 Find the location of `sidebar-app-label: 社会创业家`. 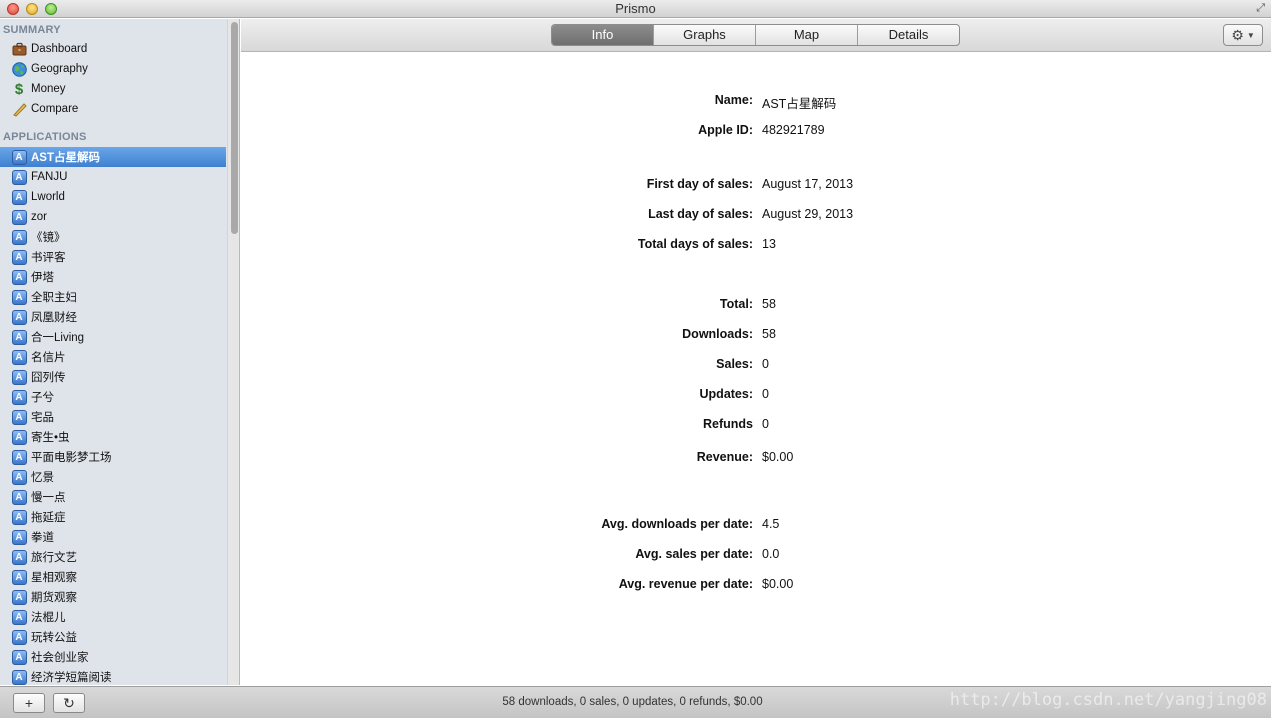

sidebar-app-label: 社会创业家 is located at coordinates (60, 658).